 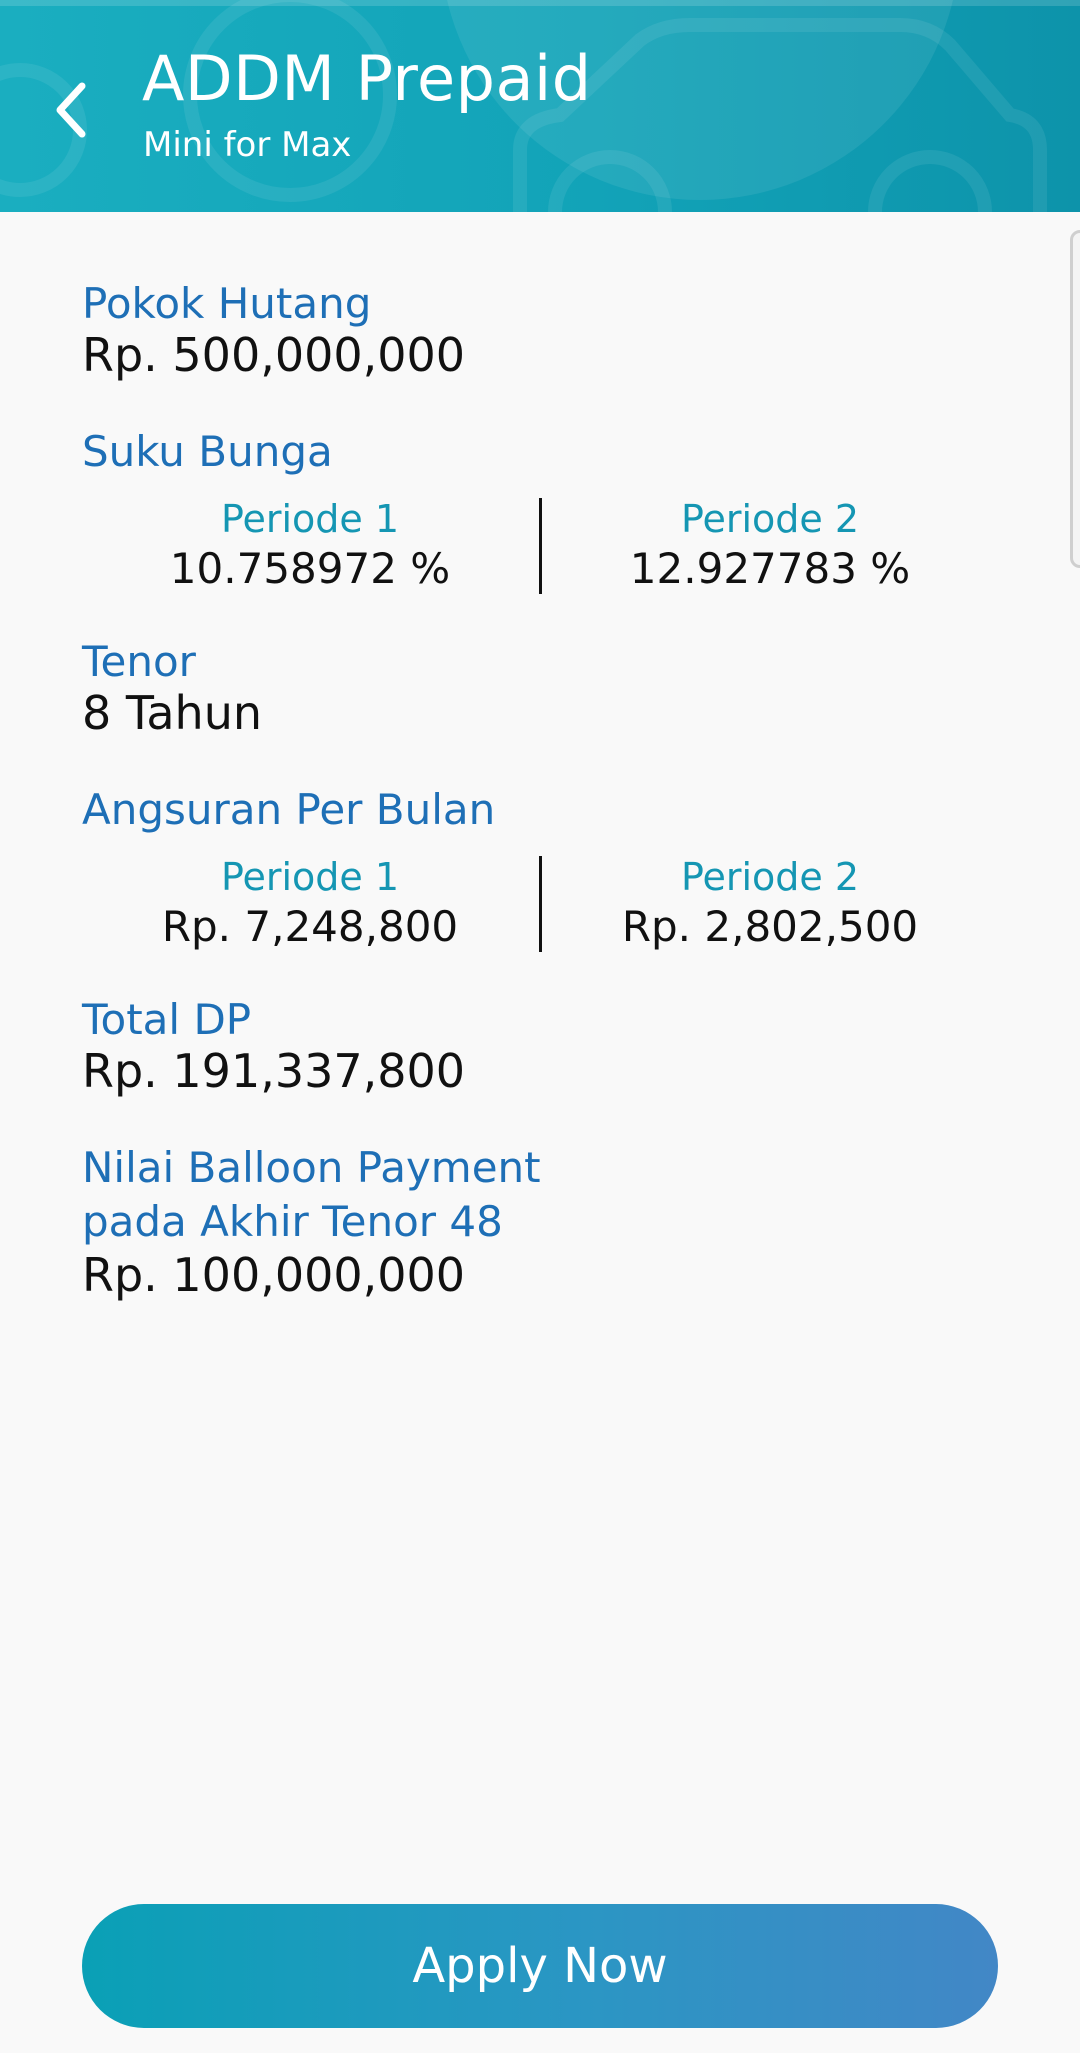 I want to click on installment-period-2-value: Rp. 2,802,500, so click(x=770, y=926).